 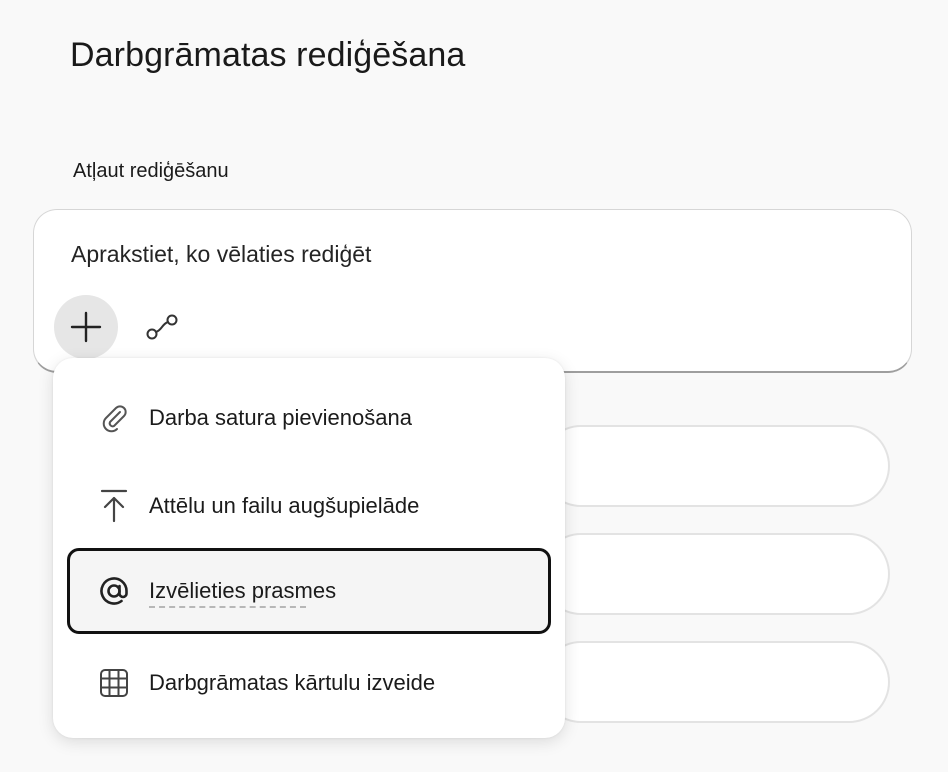 What do you see at coordinates (243, 593) in the screenshot?
I see `menu-item-label: Izvēlieties prasmes` at bounding box center [243, 593].